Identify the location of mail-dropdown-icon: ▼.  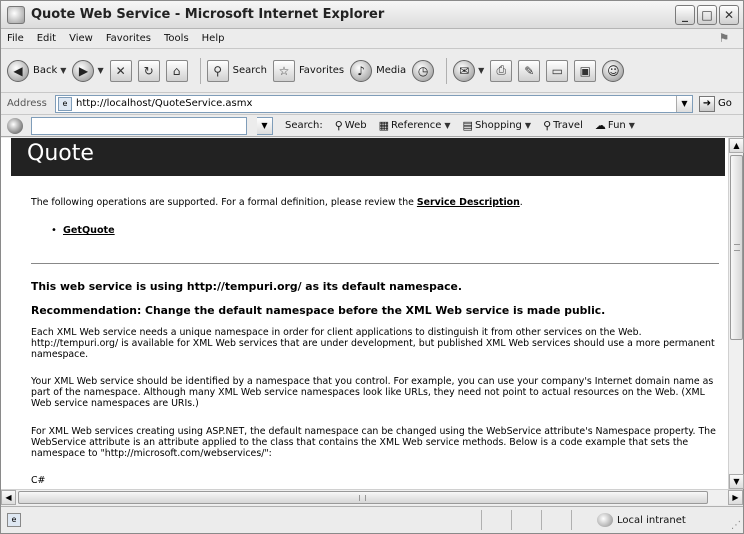
(481, 70).